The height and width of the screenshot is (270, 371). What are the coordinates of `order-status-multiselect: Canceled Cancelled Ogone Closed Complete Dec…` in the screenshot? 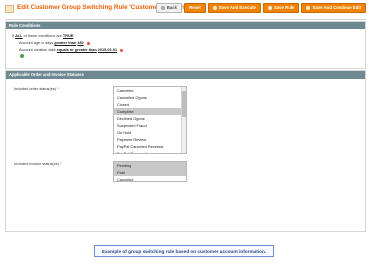 It's located at (150, 120).